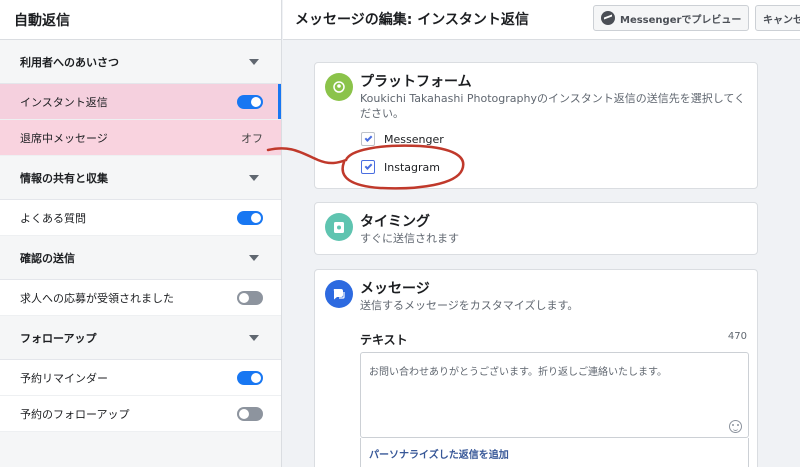 The height and width of the screenshot is (467, 800). I want to click on timing-icon, so click(339, 227).